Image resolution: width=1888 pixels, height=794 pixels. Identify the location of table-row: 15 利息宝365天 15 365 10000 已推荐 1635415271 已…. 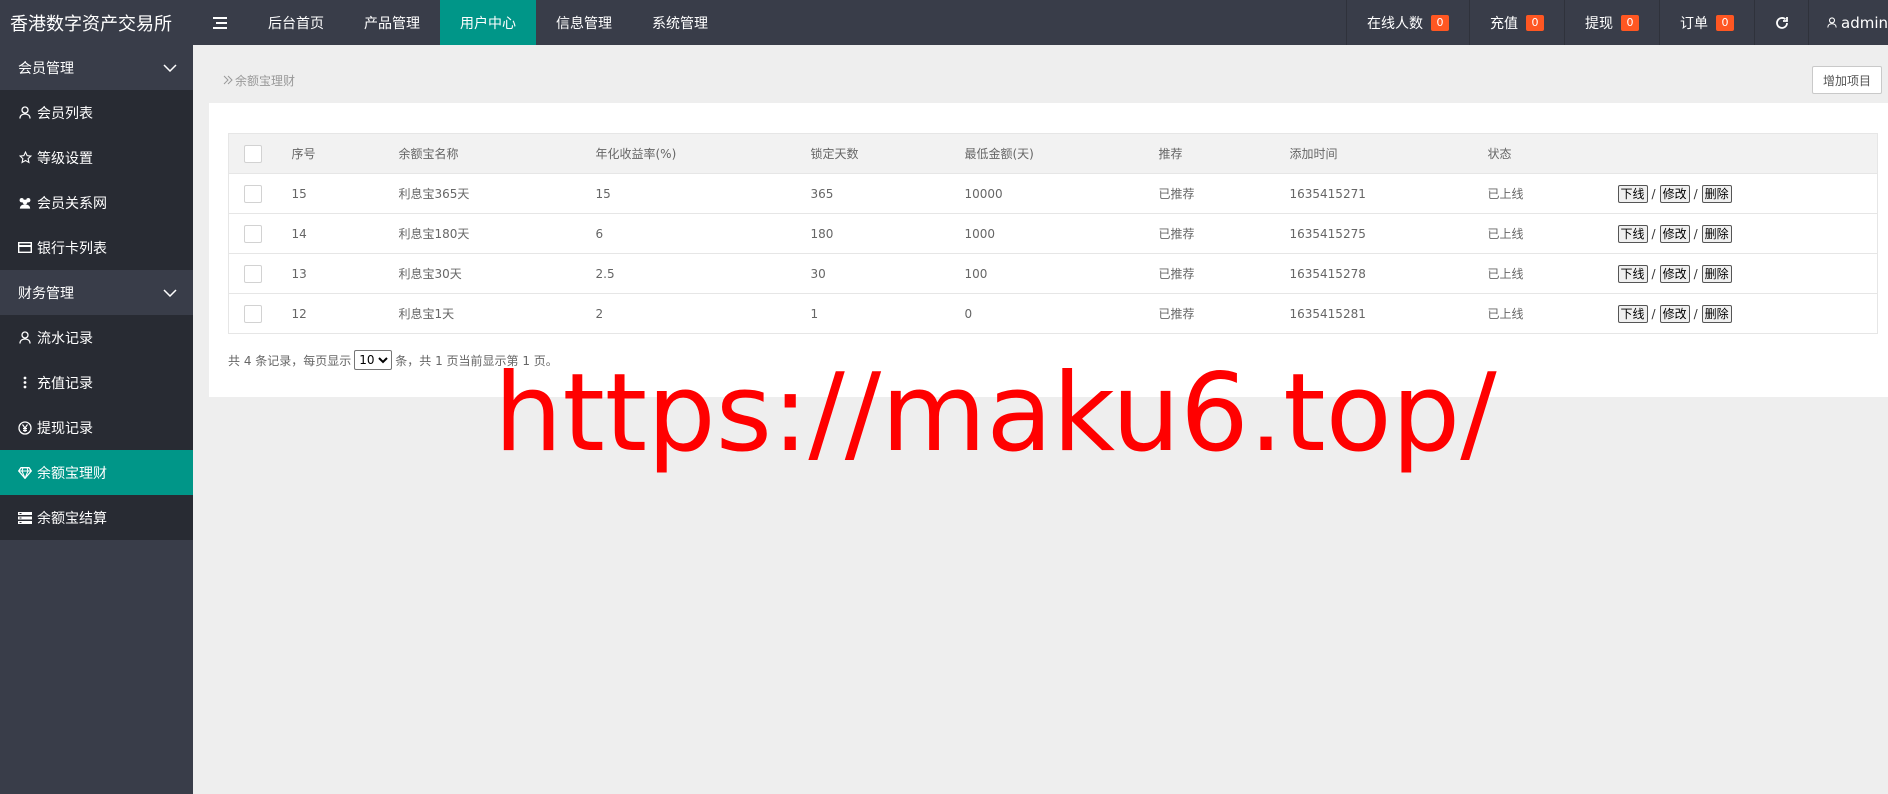
(1053, 193).